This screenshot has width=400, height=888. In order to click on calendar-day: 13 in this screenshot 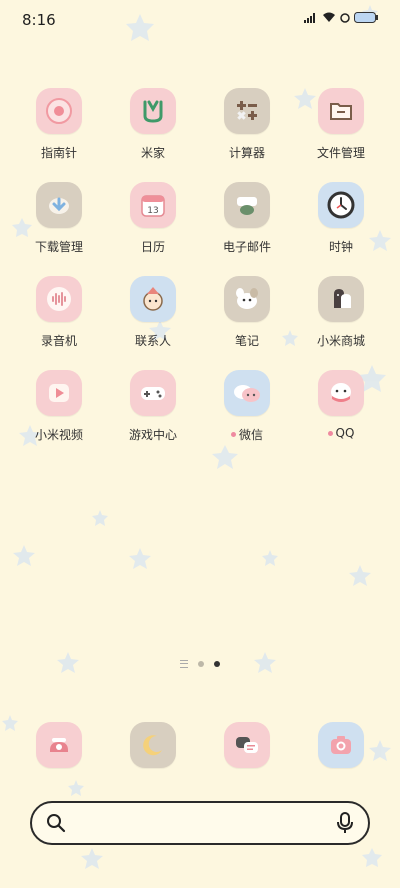, I will do `click(152, 211)`.